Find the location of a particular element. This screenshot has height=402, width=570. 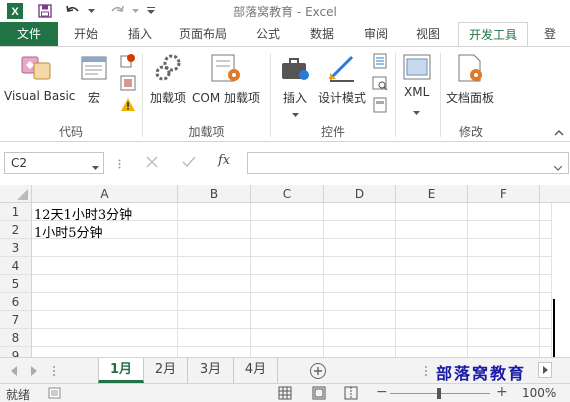

sheet-tab-2: 2月 is located at coordinates (166, 370).